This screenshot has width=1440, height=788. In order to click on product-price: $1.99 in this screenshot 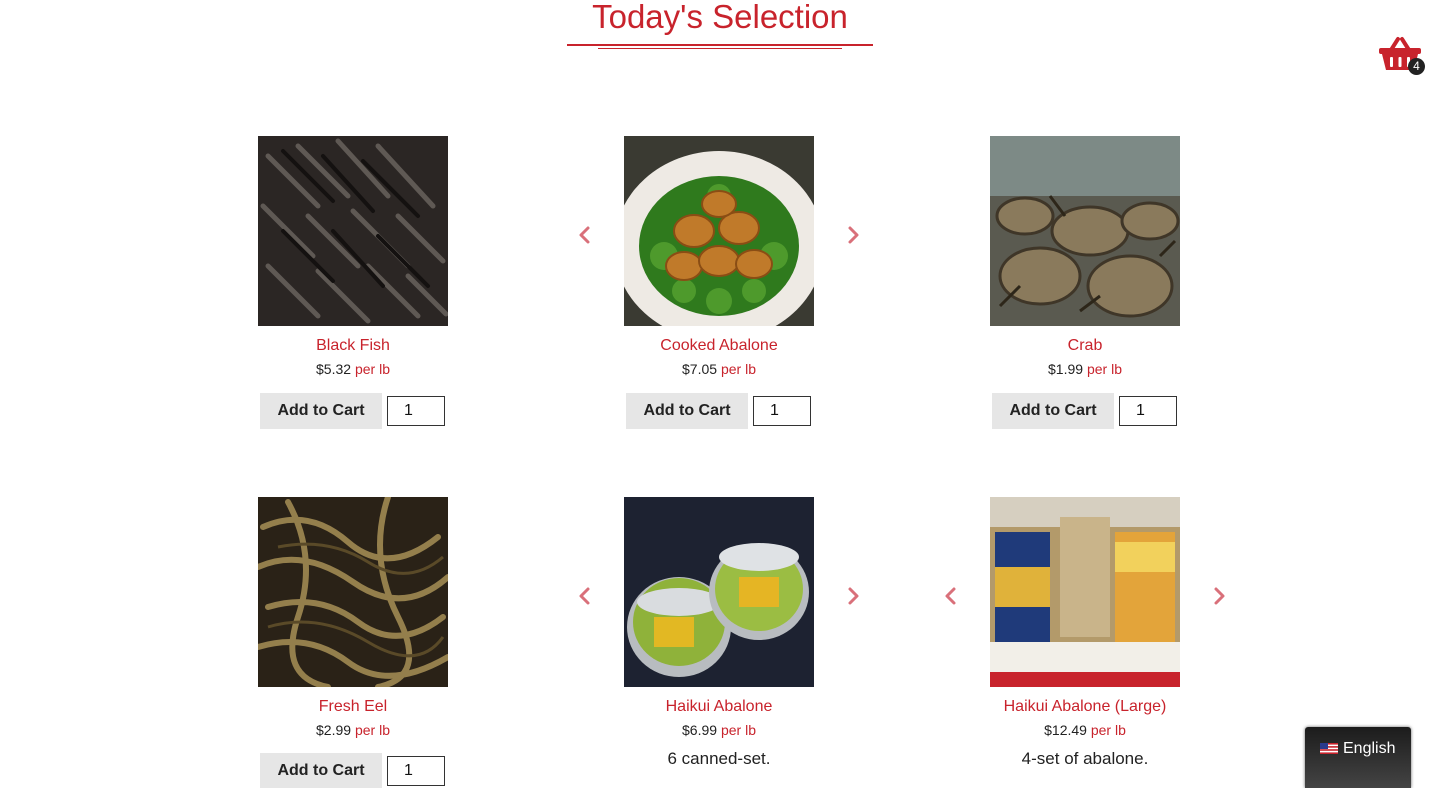, I will do `click(1066, 369)`.